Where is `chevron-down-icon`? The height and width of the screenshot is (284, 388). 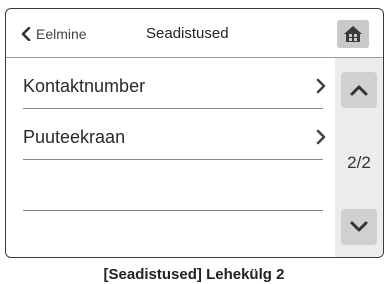 chevron-down-icon is located at coordinates (359, 226).